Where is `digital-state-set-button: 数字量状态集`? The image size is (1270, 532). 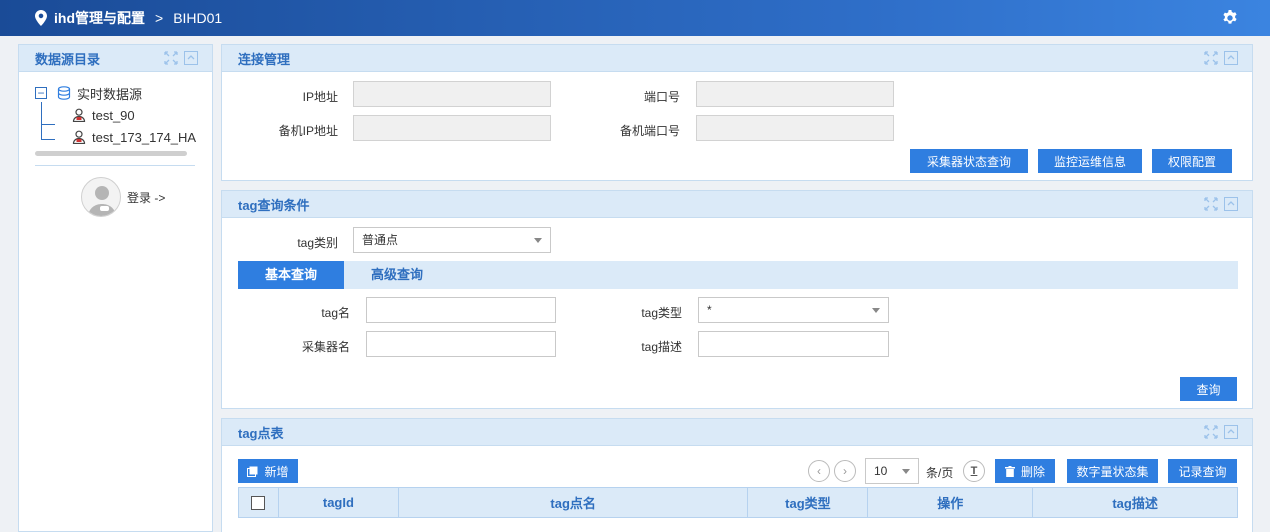
digital-state-set-button: 数字量状态集 is located at coordinates (1112, 471).